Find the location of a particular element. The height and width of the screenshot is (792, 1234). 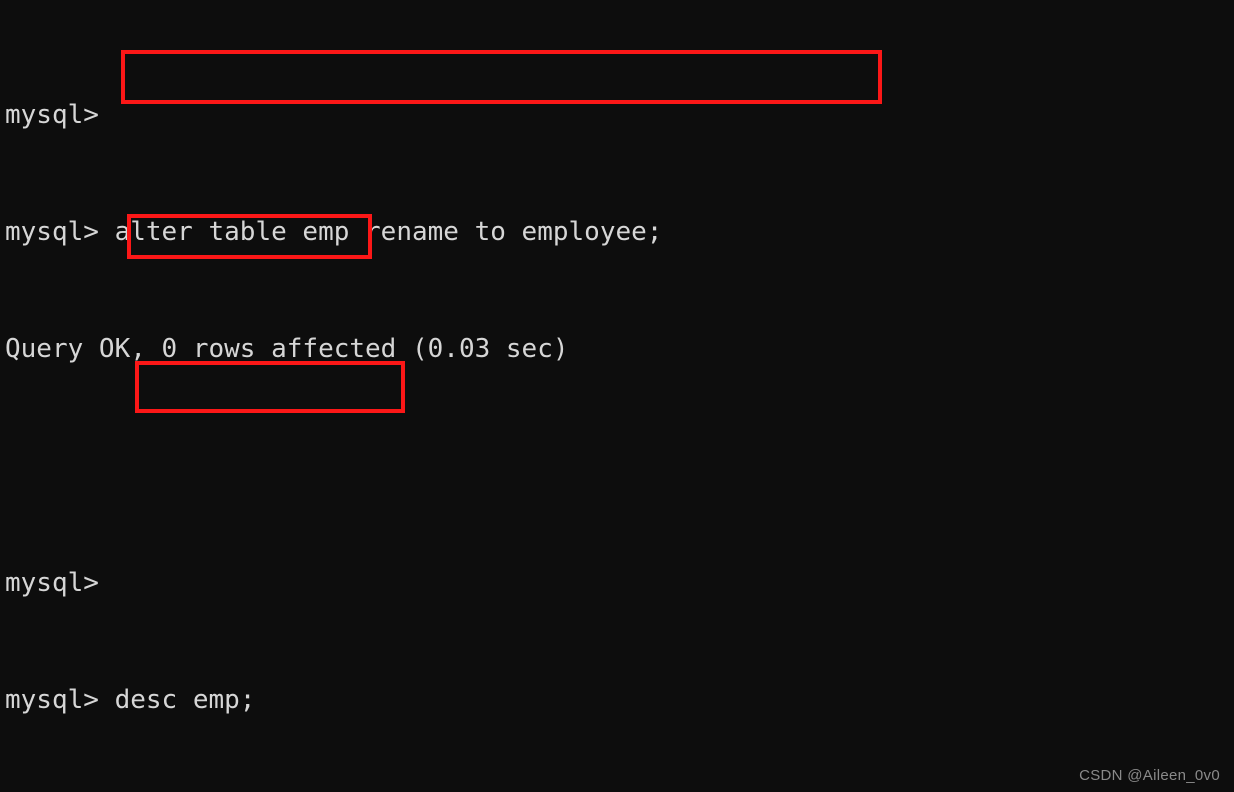

terminal-line-command-desc: mysql> desc emp; is located at coordinates (130, 700).